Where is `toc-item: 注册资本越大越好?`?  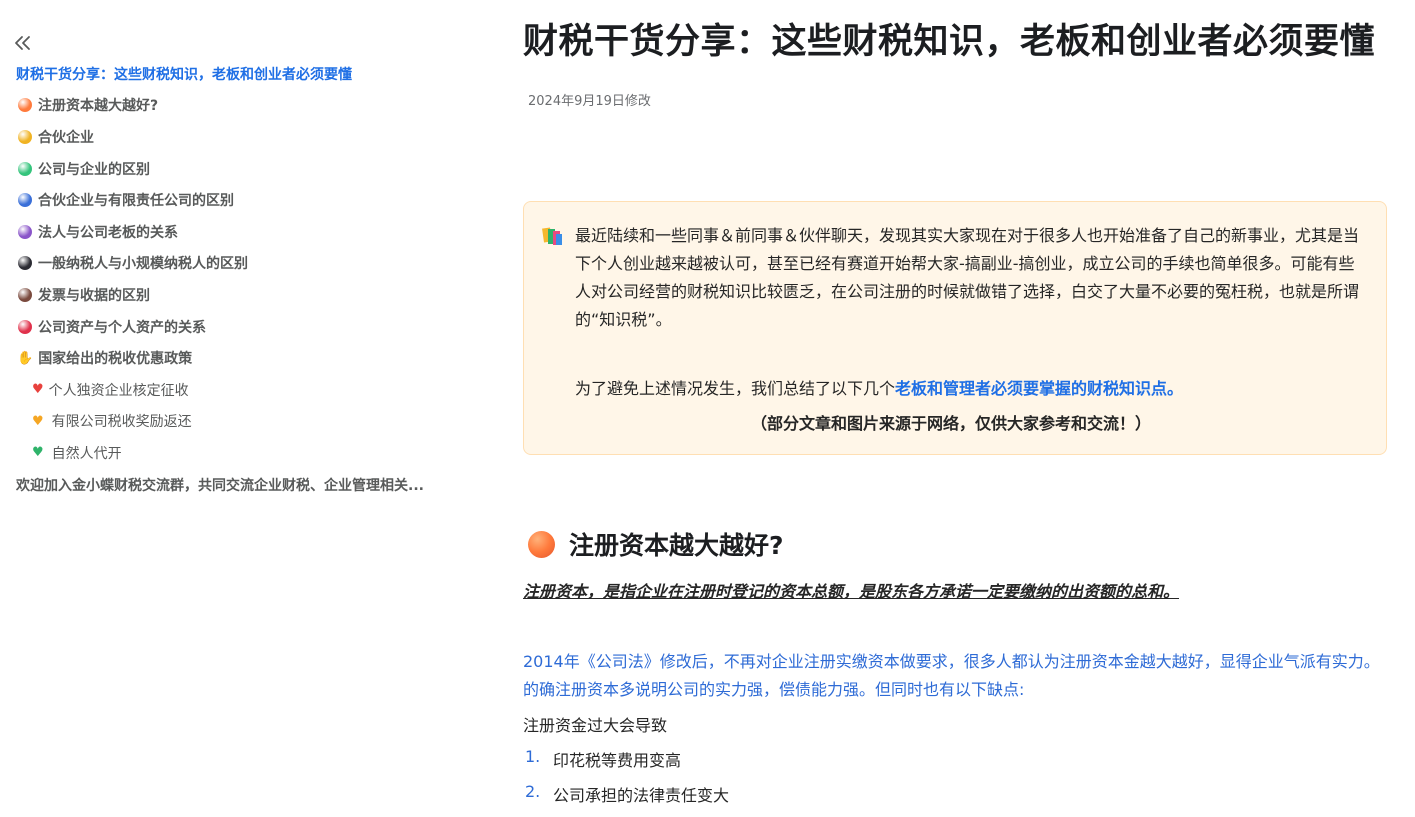 toc-item: 注册资本越大越好? is located at coordinates (236, 106).